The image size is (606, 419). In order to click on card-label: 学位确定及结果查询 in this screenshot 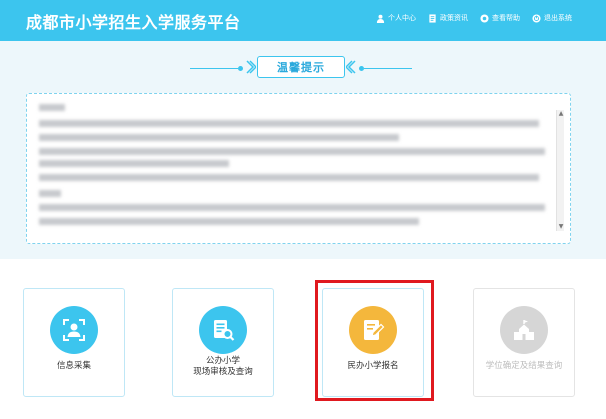, I will do `click(524, 366)`.